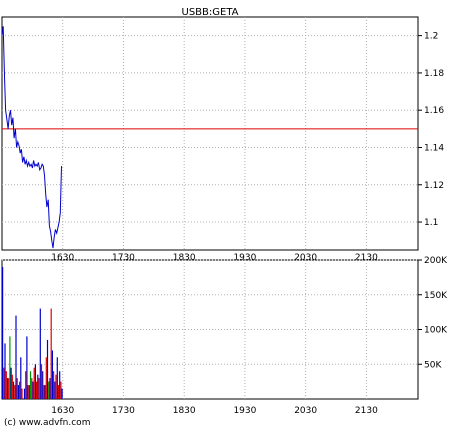  Describe the element at coordinates (434, 148) in the screenshot. I see `price-y-tick-label: 1.14` at that location.